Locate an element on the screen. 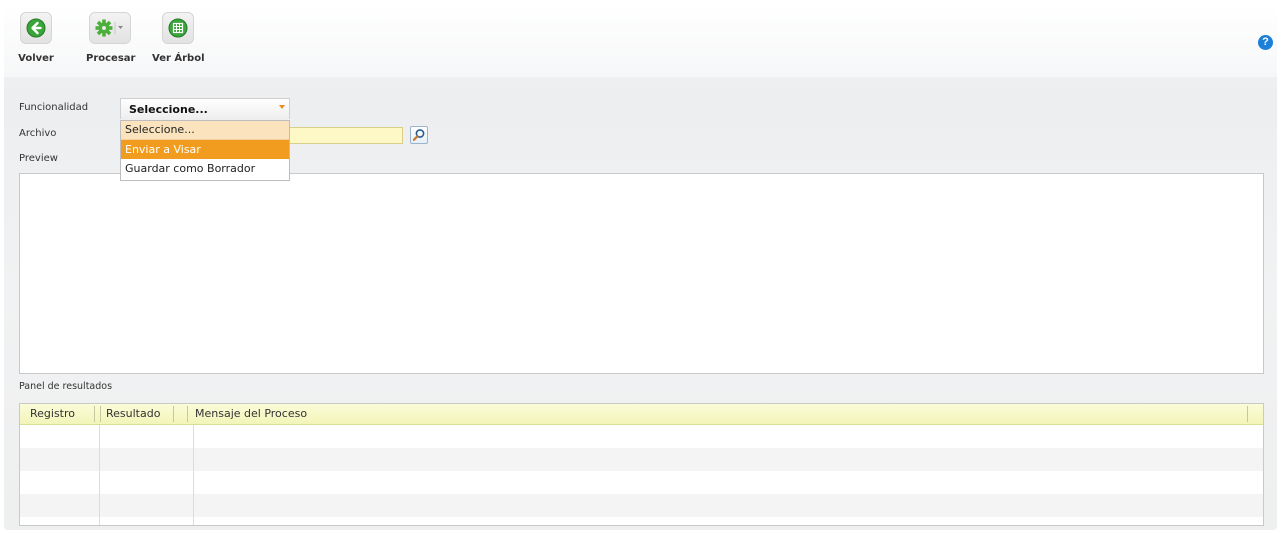 The width and height of the screenshot is (1281, 533). back-arrow-icon is located at coordinates (36, 28).